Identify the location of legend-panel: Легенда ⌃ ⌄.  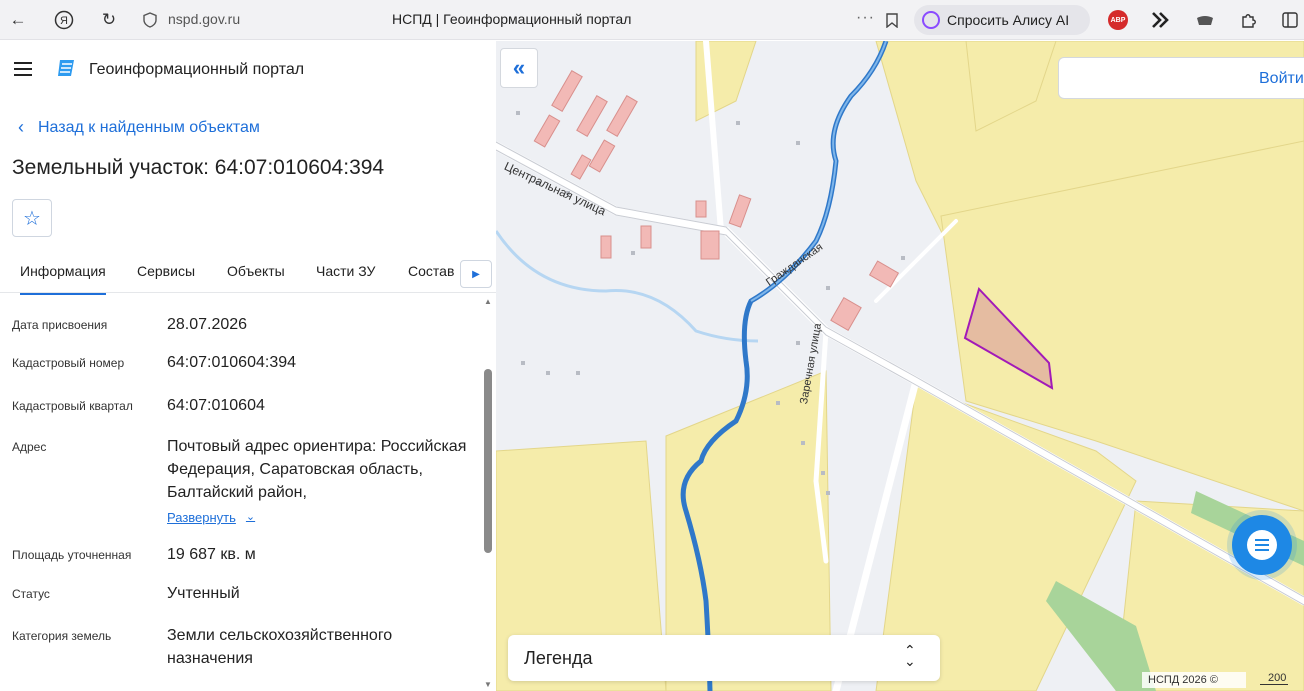
(724, 658).